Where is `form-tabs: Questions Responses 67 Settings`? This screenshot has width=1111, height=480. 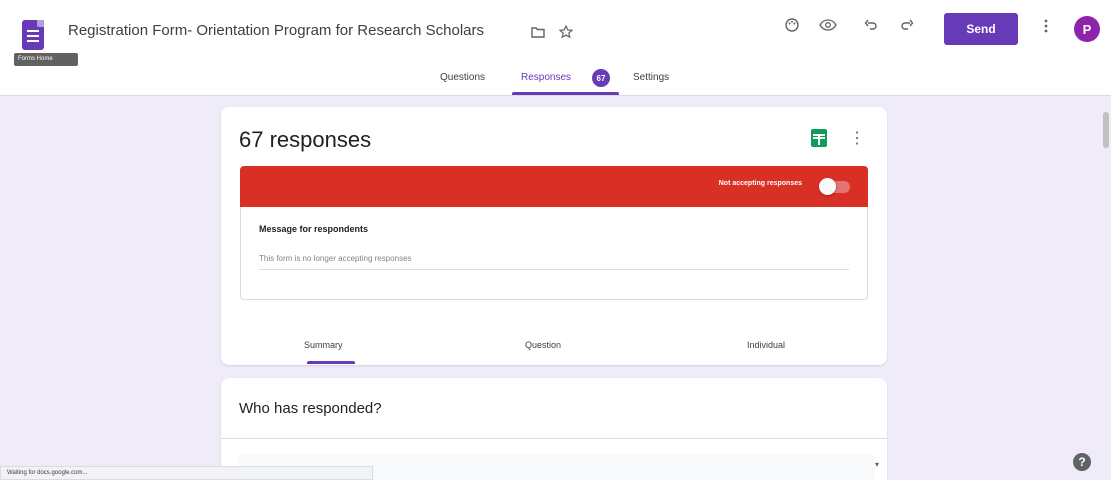
form-tabs: Questions Responses 67 Settings is located at coordinates (555, 80).